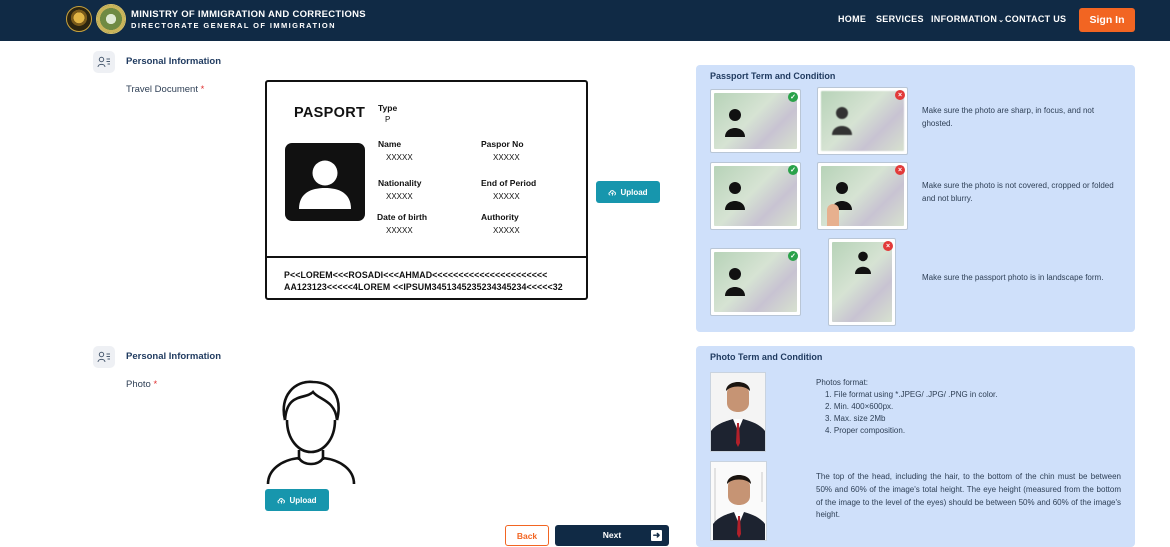 The height and width of the screenshot is (547, 1170). What do you see at coordinates (174, 61) in the screenshot?
I see `section-title-personal-info: Personal Information` at bounding box center [174, 61].